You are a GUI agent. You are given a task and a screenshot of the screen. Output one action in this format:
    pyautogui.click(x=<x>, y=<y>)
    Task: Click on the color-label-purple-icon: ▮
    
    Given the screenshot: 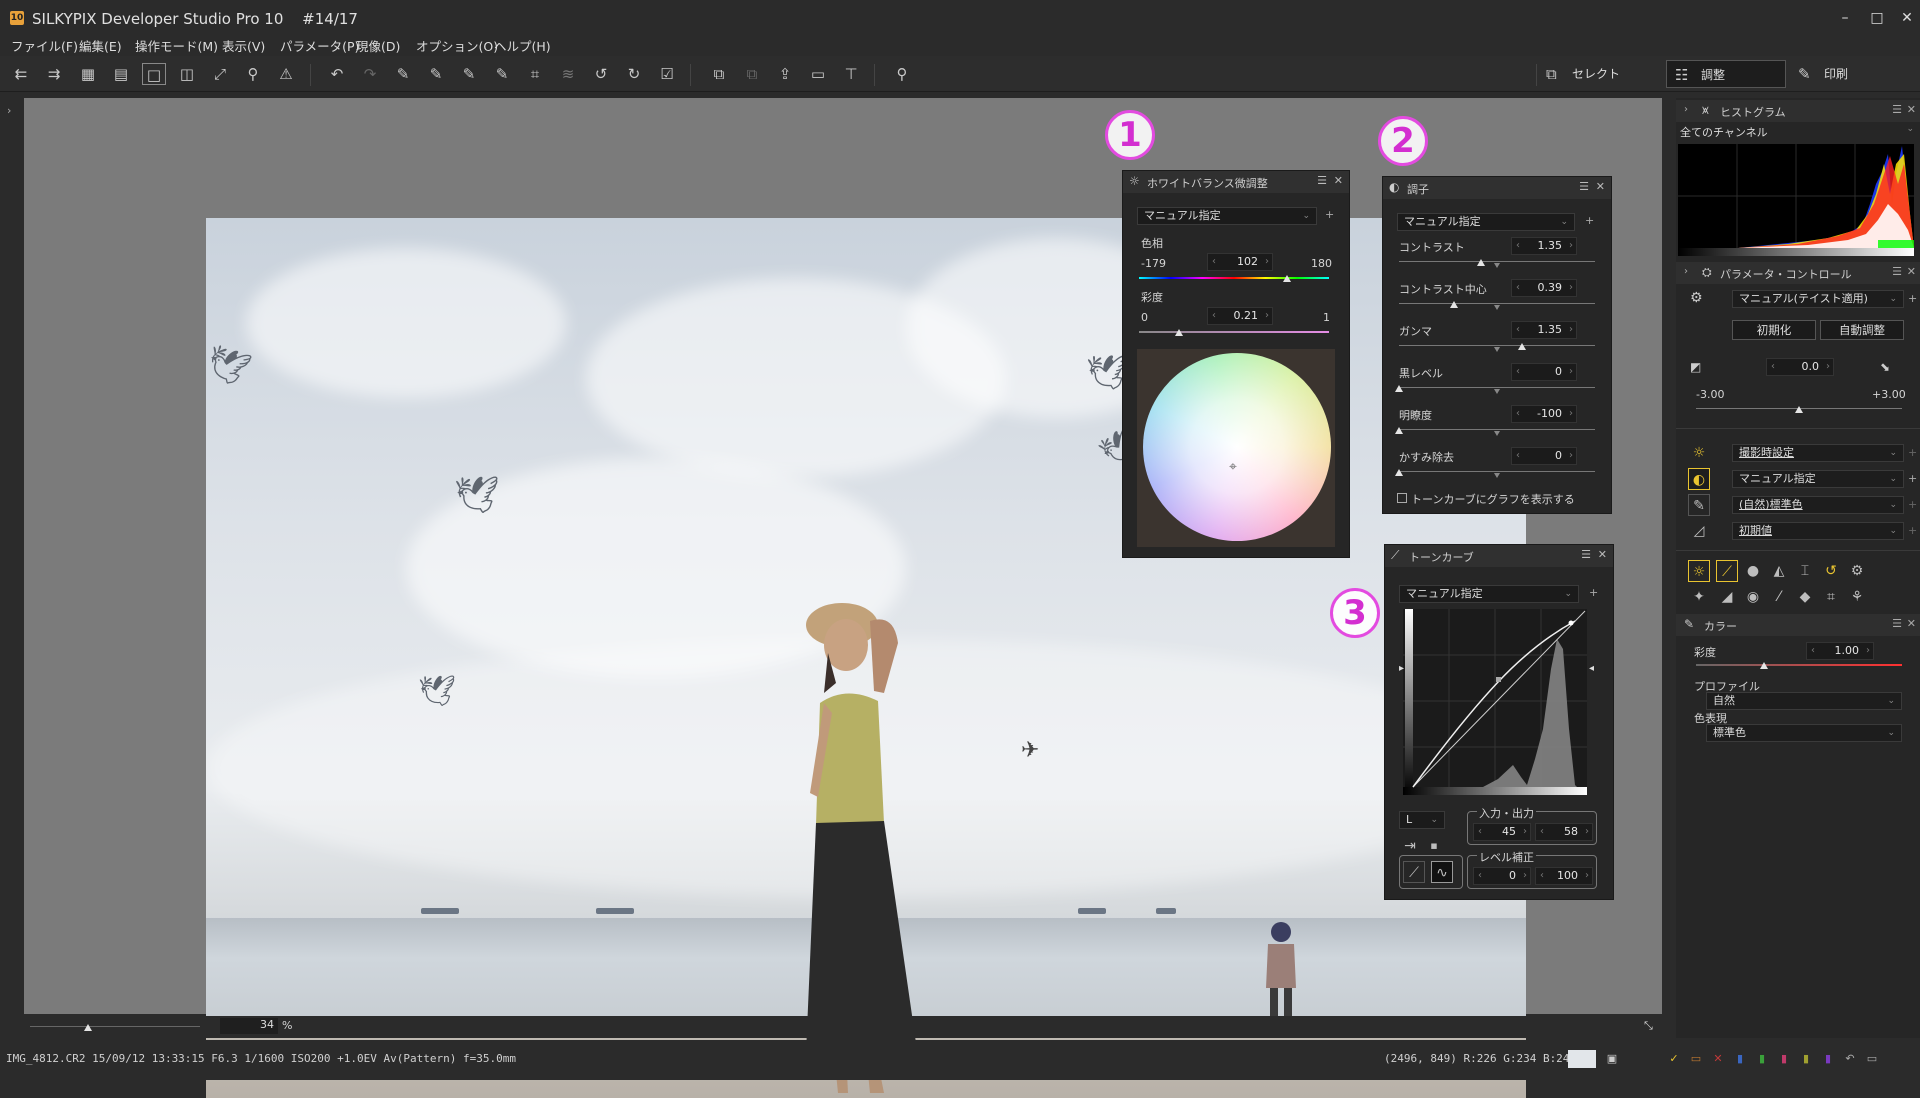 What is the action you would take?
    pyautogui.click(x=1828, y=1059)
    